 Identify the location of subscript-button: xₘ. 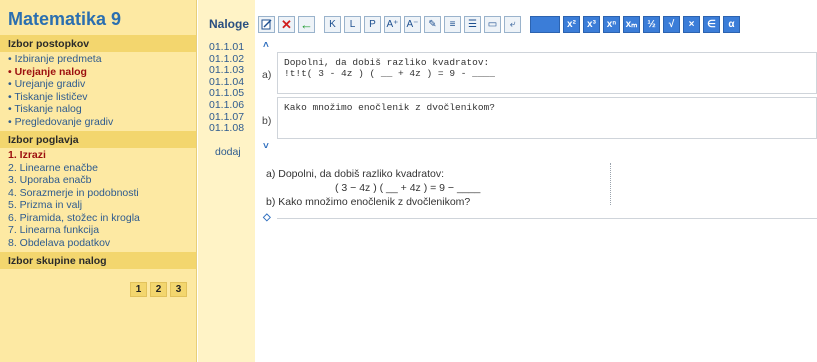
(631, 24).